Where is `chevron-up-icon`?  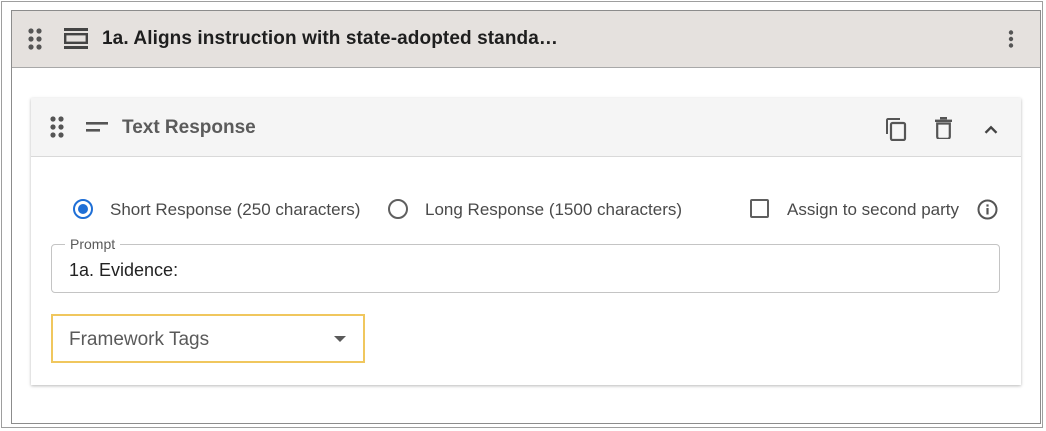 chevron-up-icon is located at coordinates (991, 129).